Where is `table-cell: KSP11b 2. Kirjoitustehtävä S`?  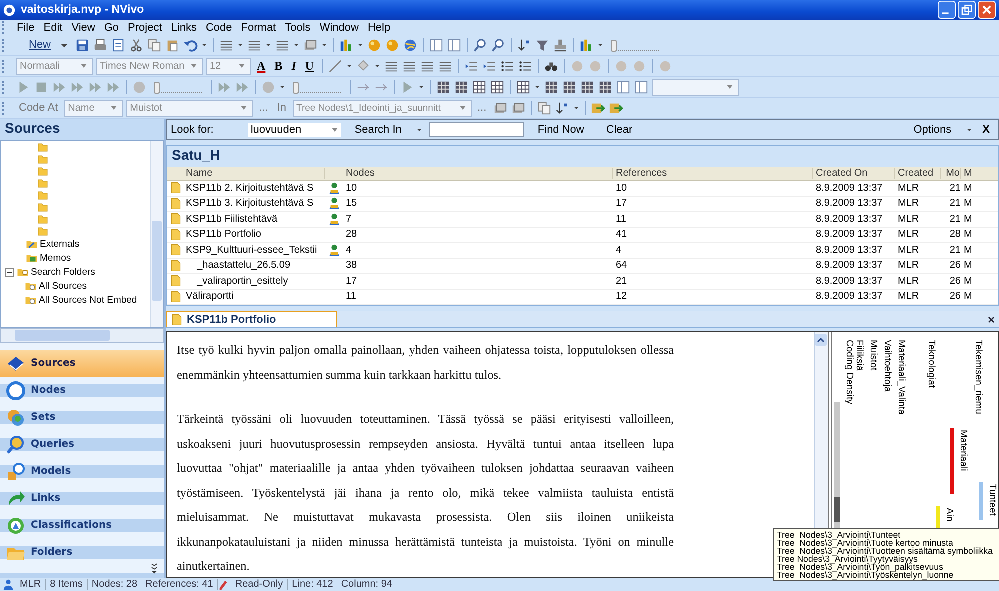 table-cell: KSP11b 2. Kirjoitustehtävä S is located at coordinates (254, 188).